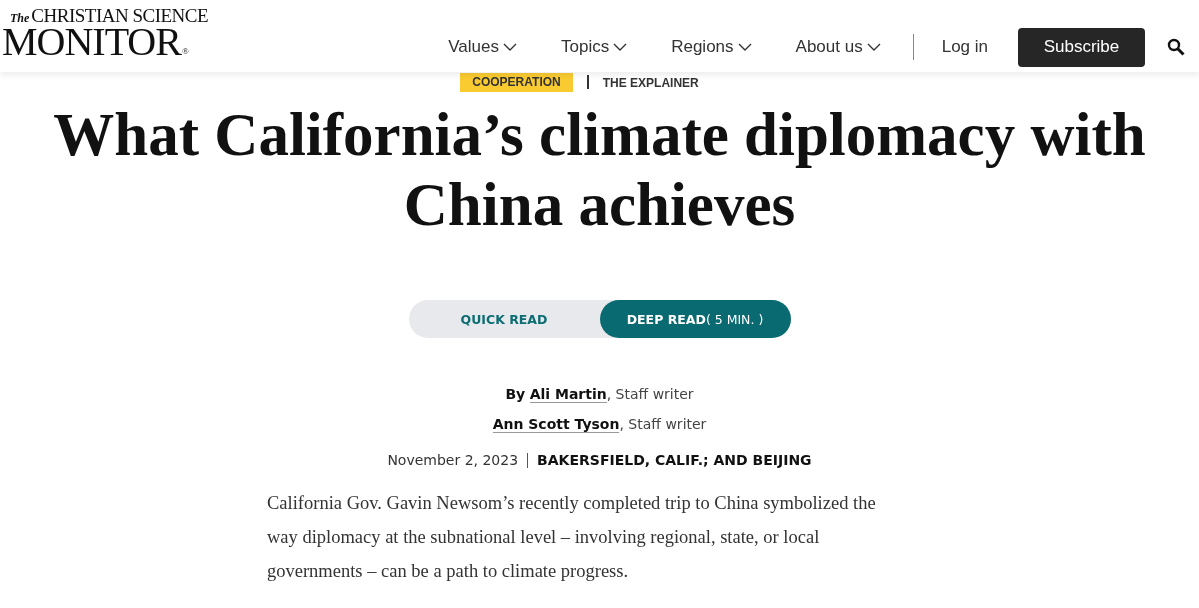 The height and width of the screenshot is (608, 1199). I want to click on nav-menu-item: Topics, so click(594, 47).